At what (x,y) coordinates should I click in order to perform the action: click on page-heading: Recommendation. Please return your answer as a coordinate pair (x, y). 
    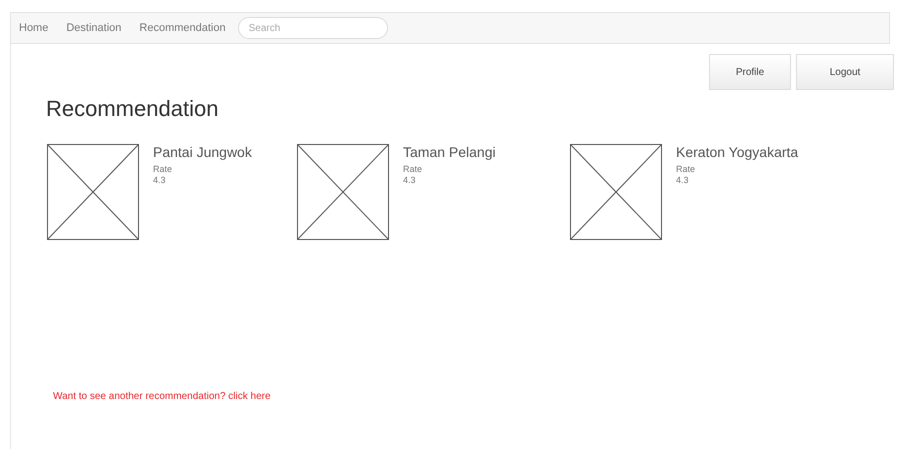
    Looking at the image, I should click on (133, 109).